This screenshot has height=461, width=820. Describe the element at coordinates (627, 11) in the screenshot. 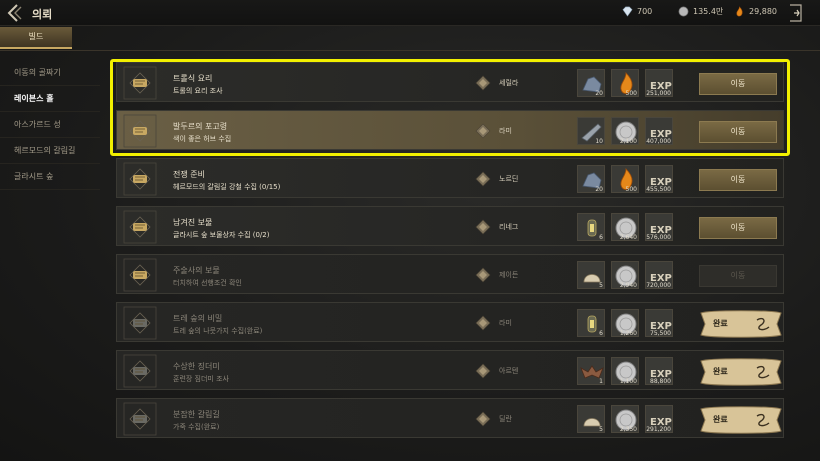

I see `crystal-icon` at that location.